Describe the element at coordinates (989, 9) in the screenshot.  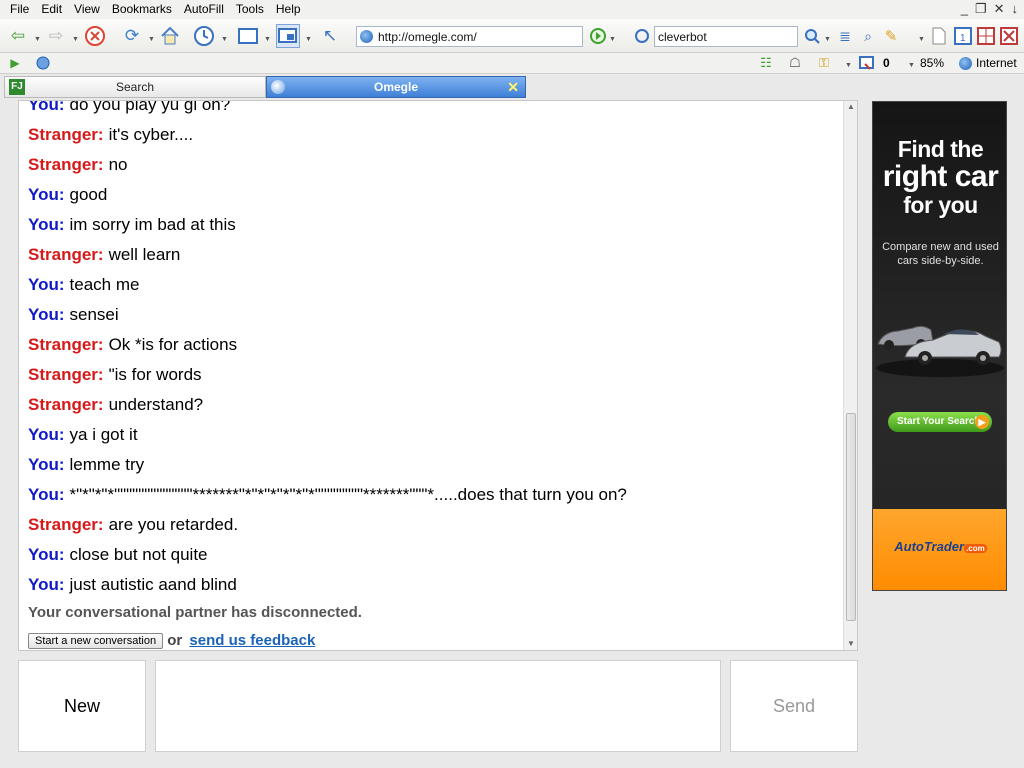
I see `window-controls: _ ❐ ✕ ↓` at that location.